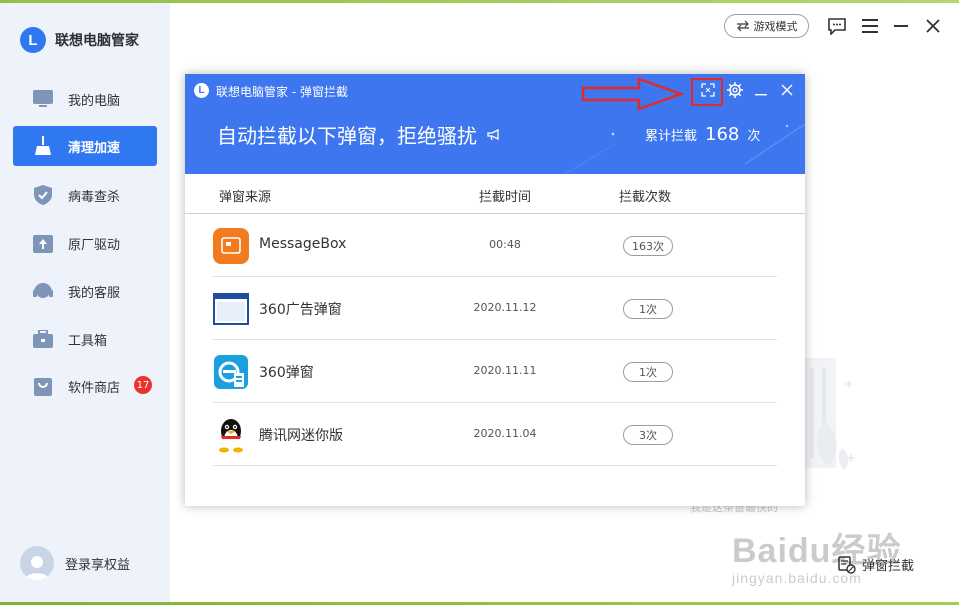 The image size is (959, 605). I want to click on table-row: MessageBox 00:48 163次, so click(495, 245).